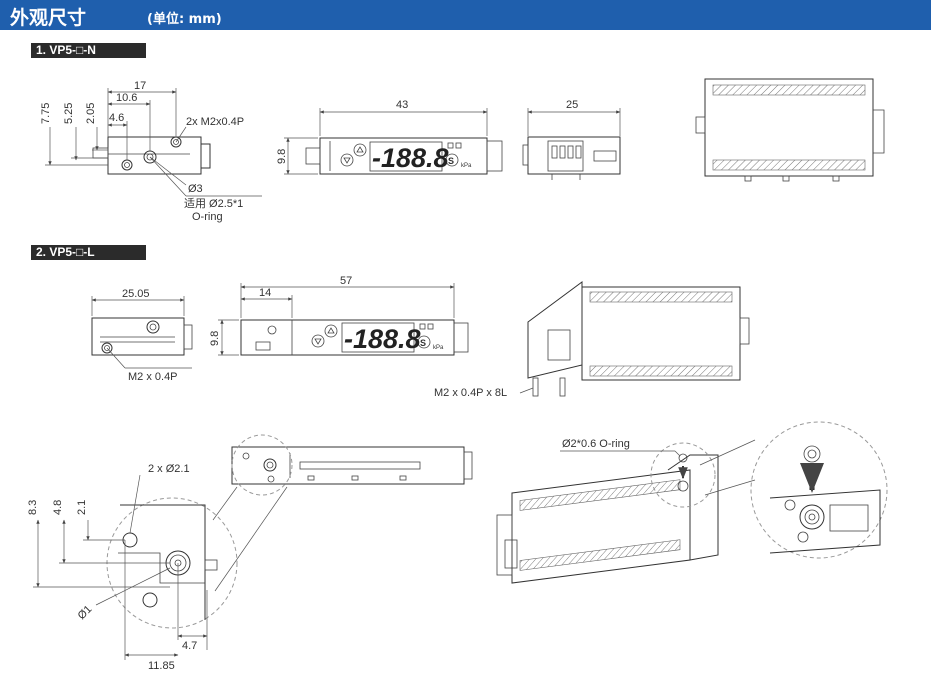 The height and width of the screenshot is (675, 931). Describe the element at coordinates (343, 319) in the screenshot. I see `l-front-view` at that location.